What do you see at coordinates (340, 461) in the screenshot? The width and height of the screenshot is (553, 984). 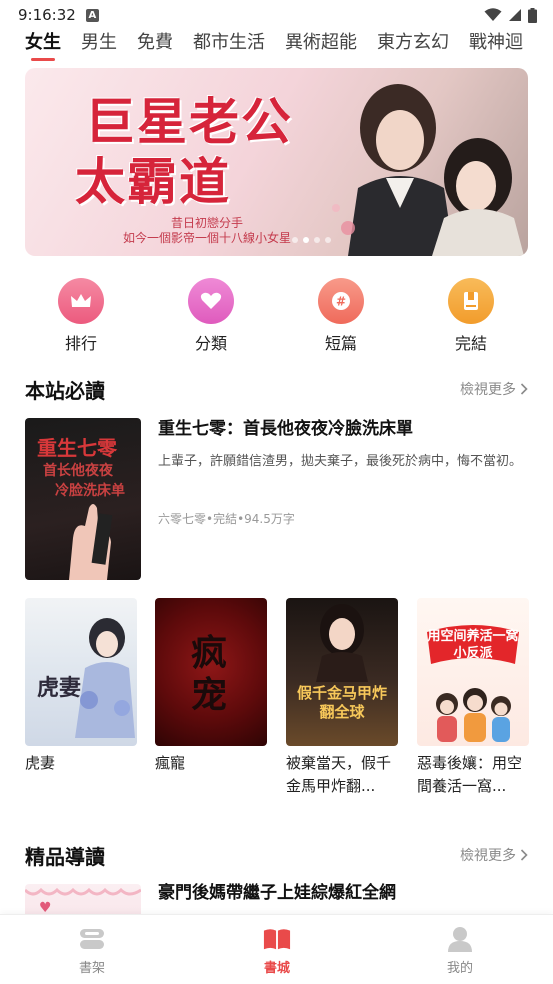 I see `book-description: 上輩子，許願錯信渣男，拋夫棄子，最後死於病中，悔不當初。` at bounding box center [340, 461].